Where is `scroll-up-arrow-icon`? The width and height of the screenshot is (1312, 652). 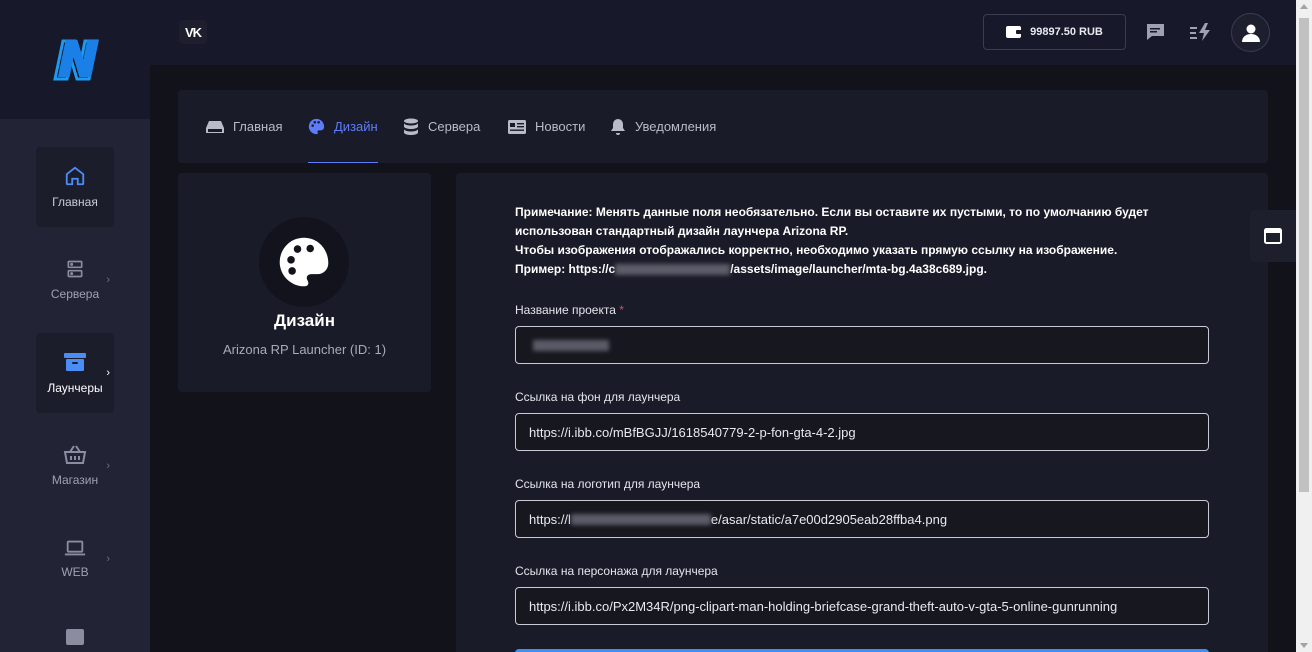 scroll-up-arrow-icon is located at coordinates (1304, 6).